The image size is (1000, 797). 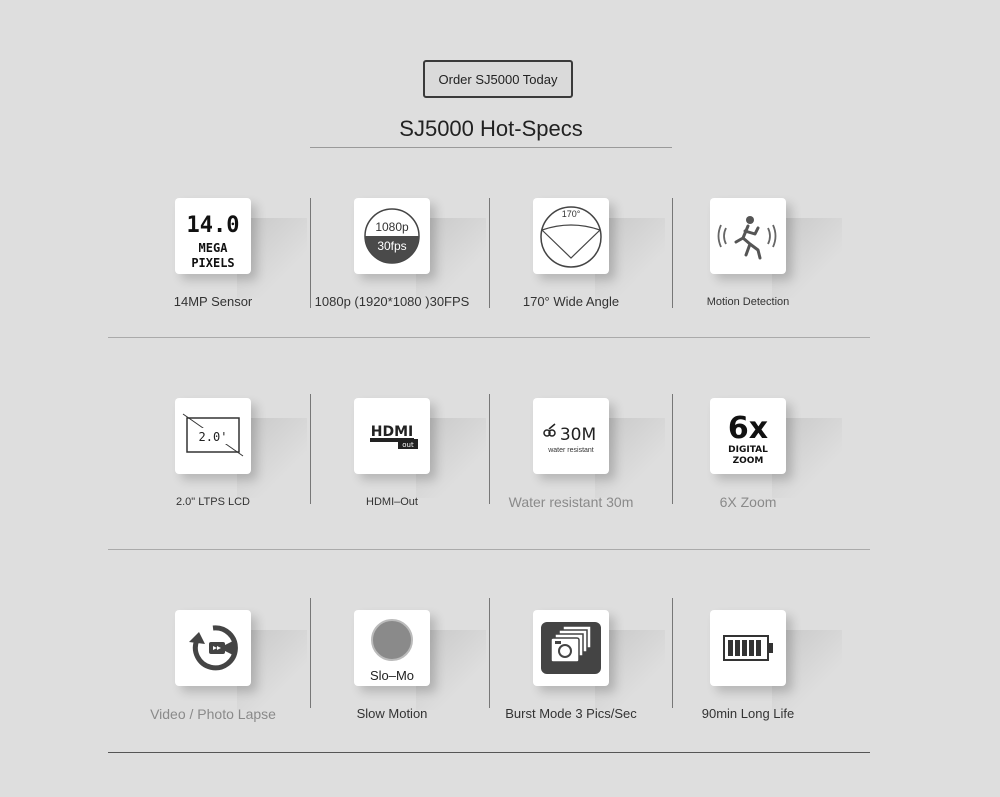 I want to click on tile-text: 14.0, so click(x=213, y=225).